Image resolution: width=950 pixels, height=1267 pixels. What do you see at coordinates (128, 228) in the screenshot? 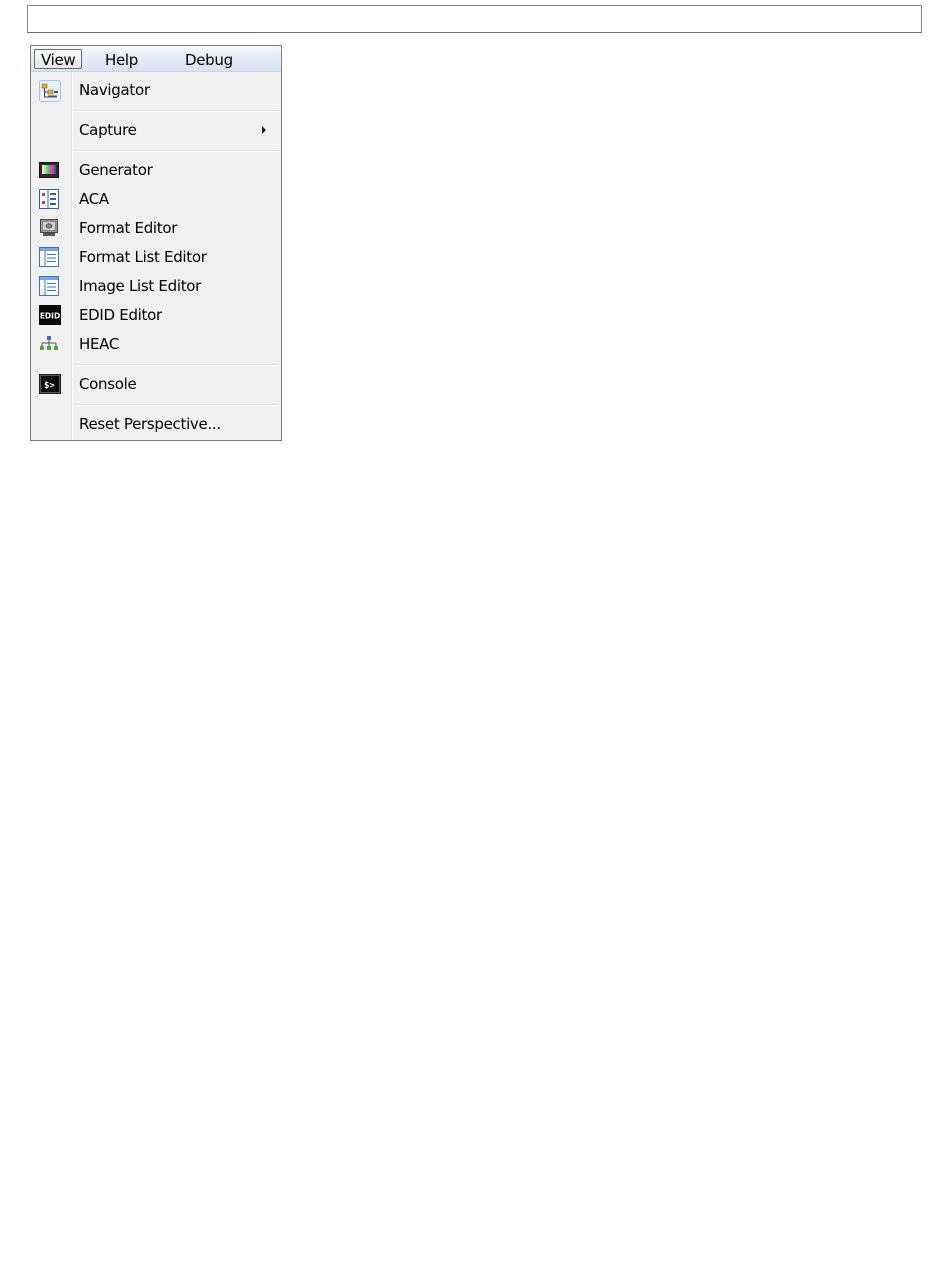
I see `menu-item-label: Format Editor` at bounding box center [128, 228].